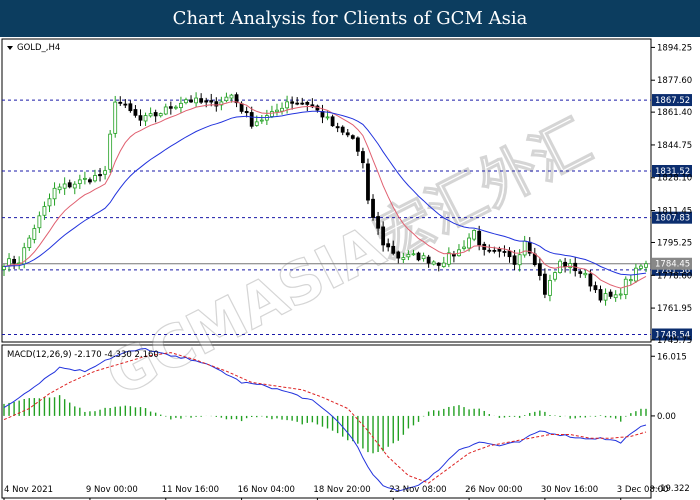 Image resolution: width=700 pixels, height=500 pixels. Describe the element at coordinates (83, 355) in the screenshot. I see `macd-label: MACD(12,26,9) -2.170 -4.330 2.160` at that location.